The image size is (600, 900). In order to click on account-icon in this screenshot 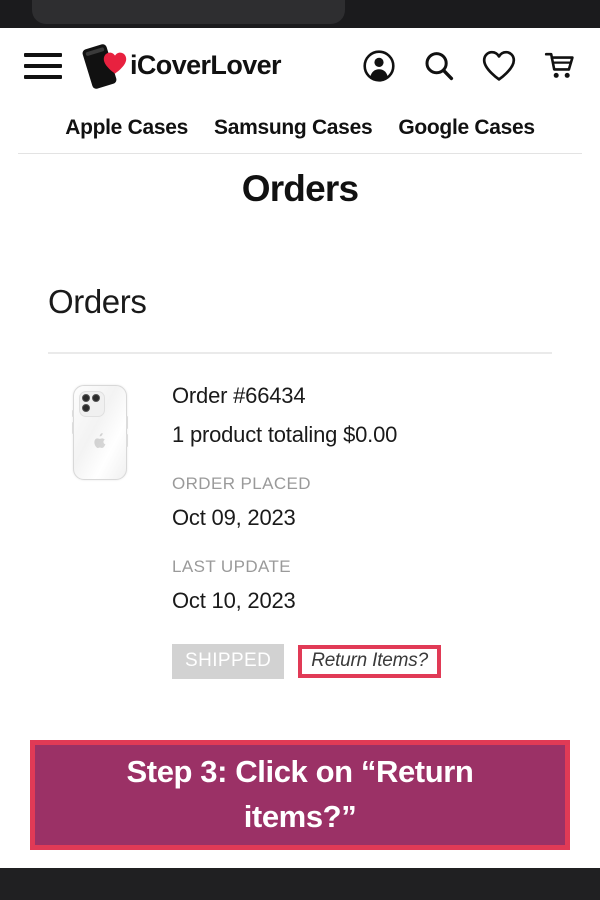, I will do `click(379, 66)`.